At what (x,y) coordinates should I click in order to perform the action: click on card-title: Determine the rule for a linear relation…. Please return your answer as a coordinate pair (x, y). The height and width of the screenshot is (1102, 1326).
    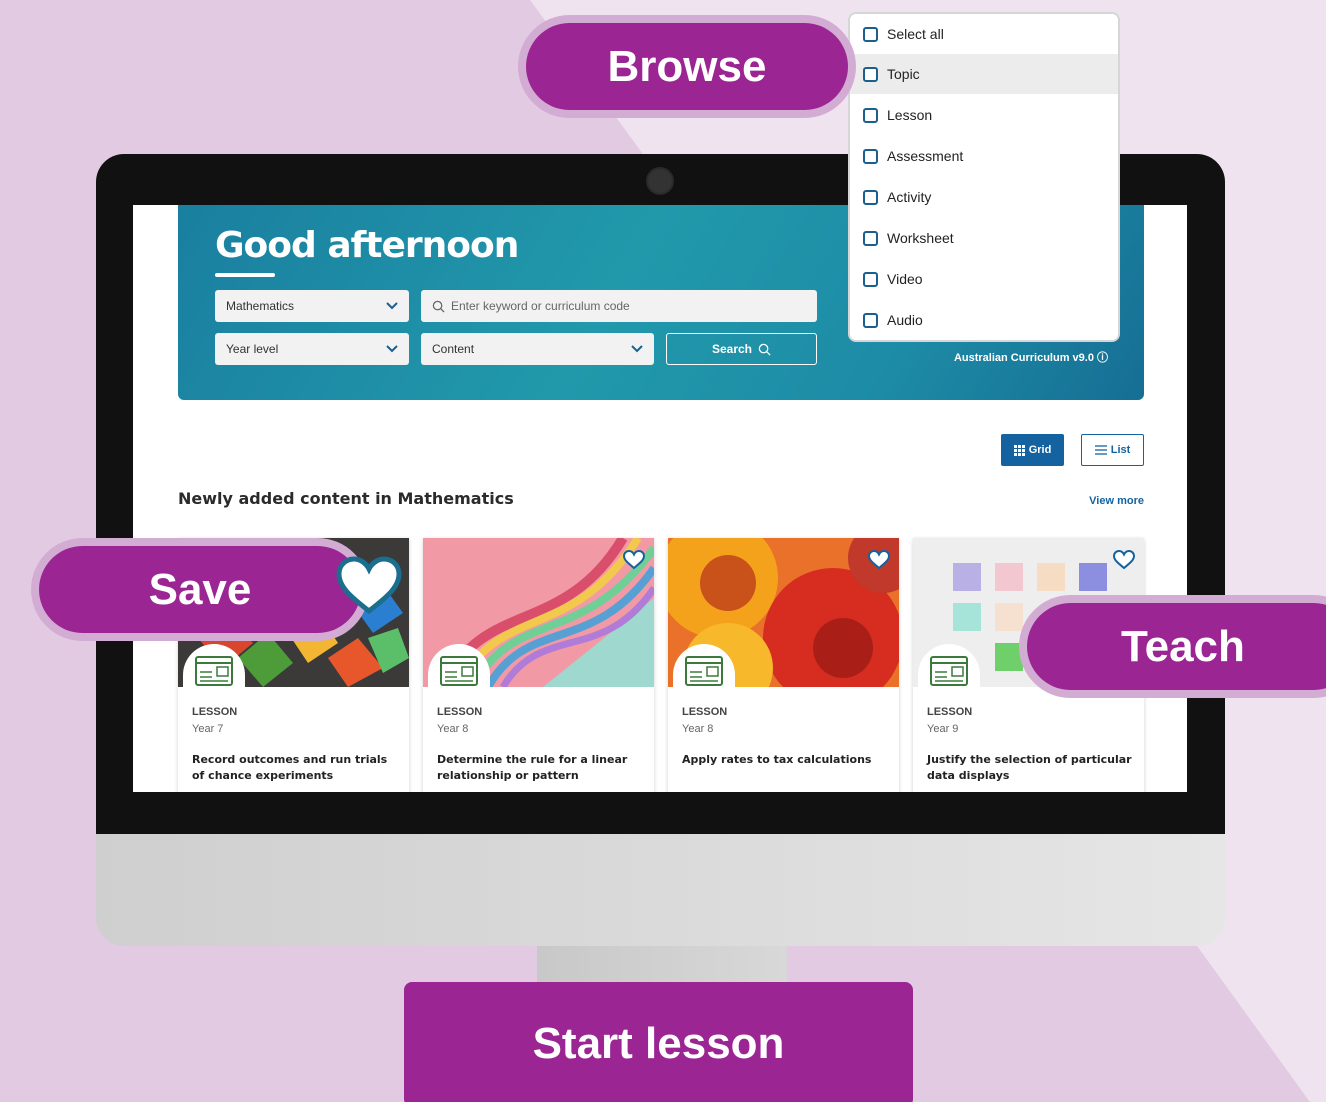
    Looking at the image, I should click on (539, 768).